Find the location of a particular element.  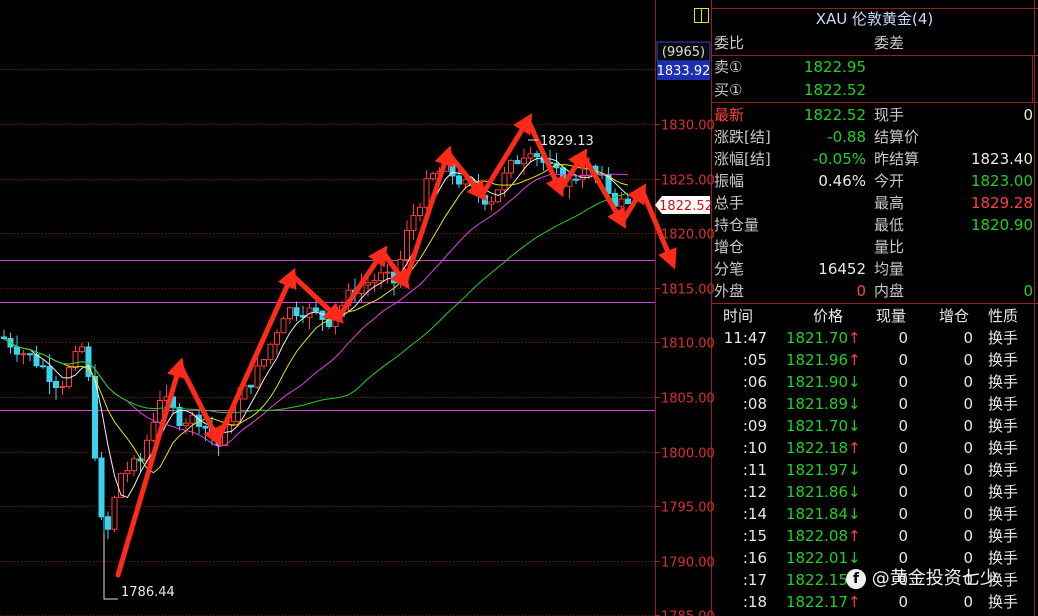

tick-label: 1805.00 is located at coordinates (688, 399).